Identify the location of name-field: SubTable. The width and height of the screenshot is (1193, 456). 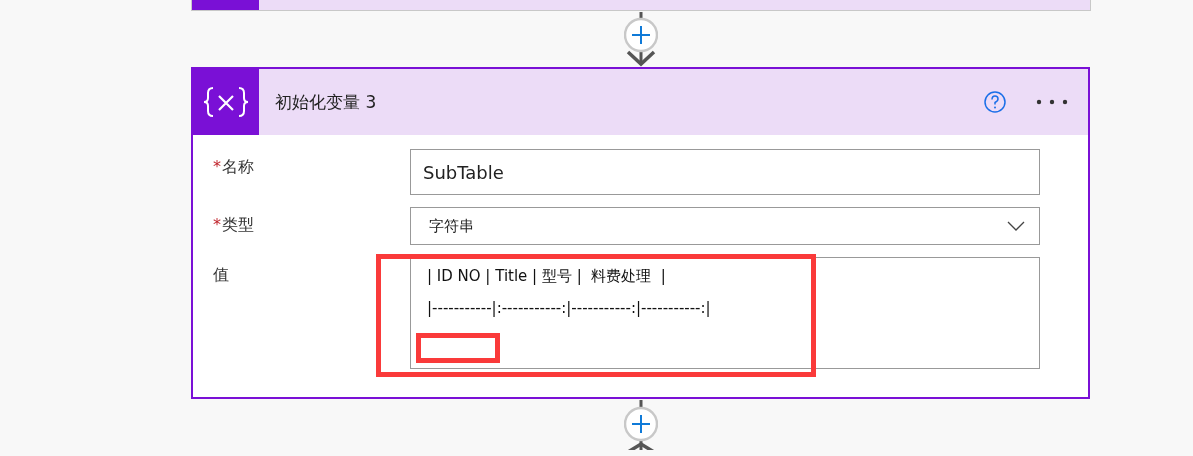
(725, 172).